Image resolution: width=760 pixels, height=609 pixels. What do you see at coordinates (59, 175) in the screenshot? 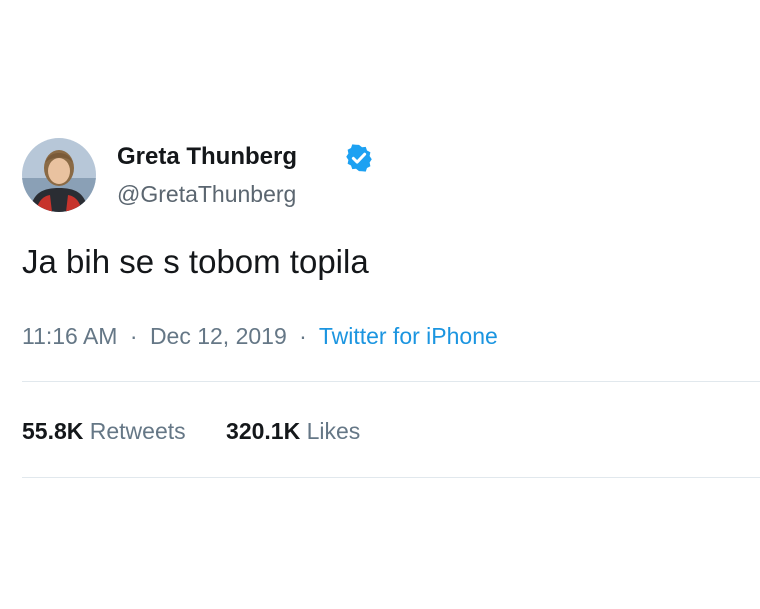
I see `avatar` at bounding box center [59, 175].